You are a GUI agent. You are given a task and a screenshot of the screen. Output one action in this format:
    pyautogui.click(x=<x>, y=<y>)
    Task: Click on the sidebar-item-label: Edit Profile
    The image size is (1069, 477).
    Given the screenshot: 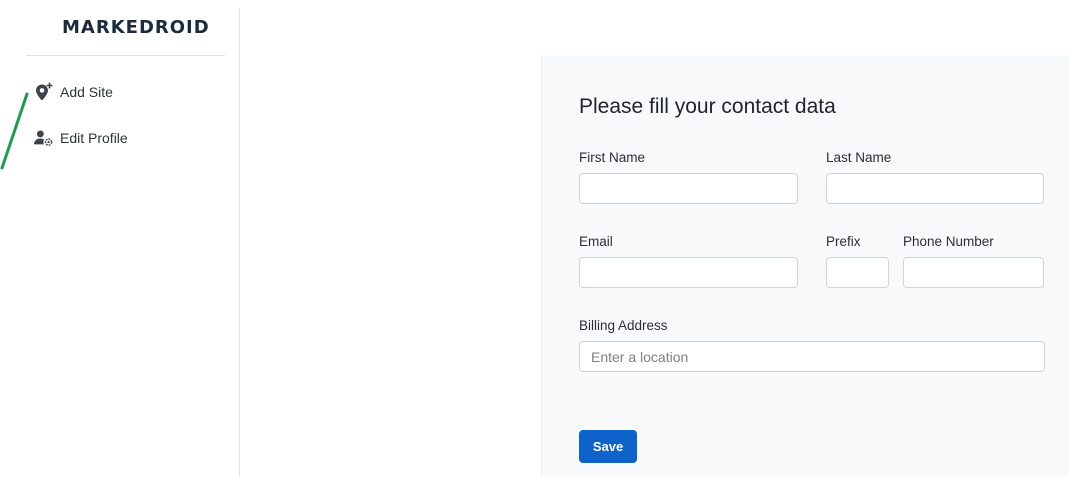 What is the action you would take?
    pyautogui.click(x=94, y=138)
    